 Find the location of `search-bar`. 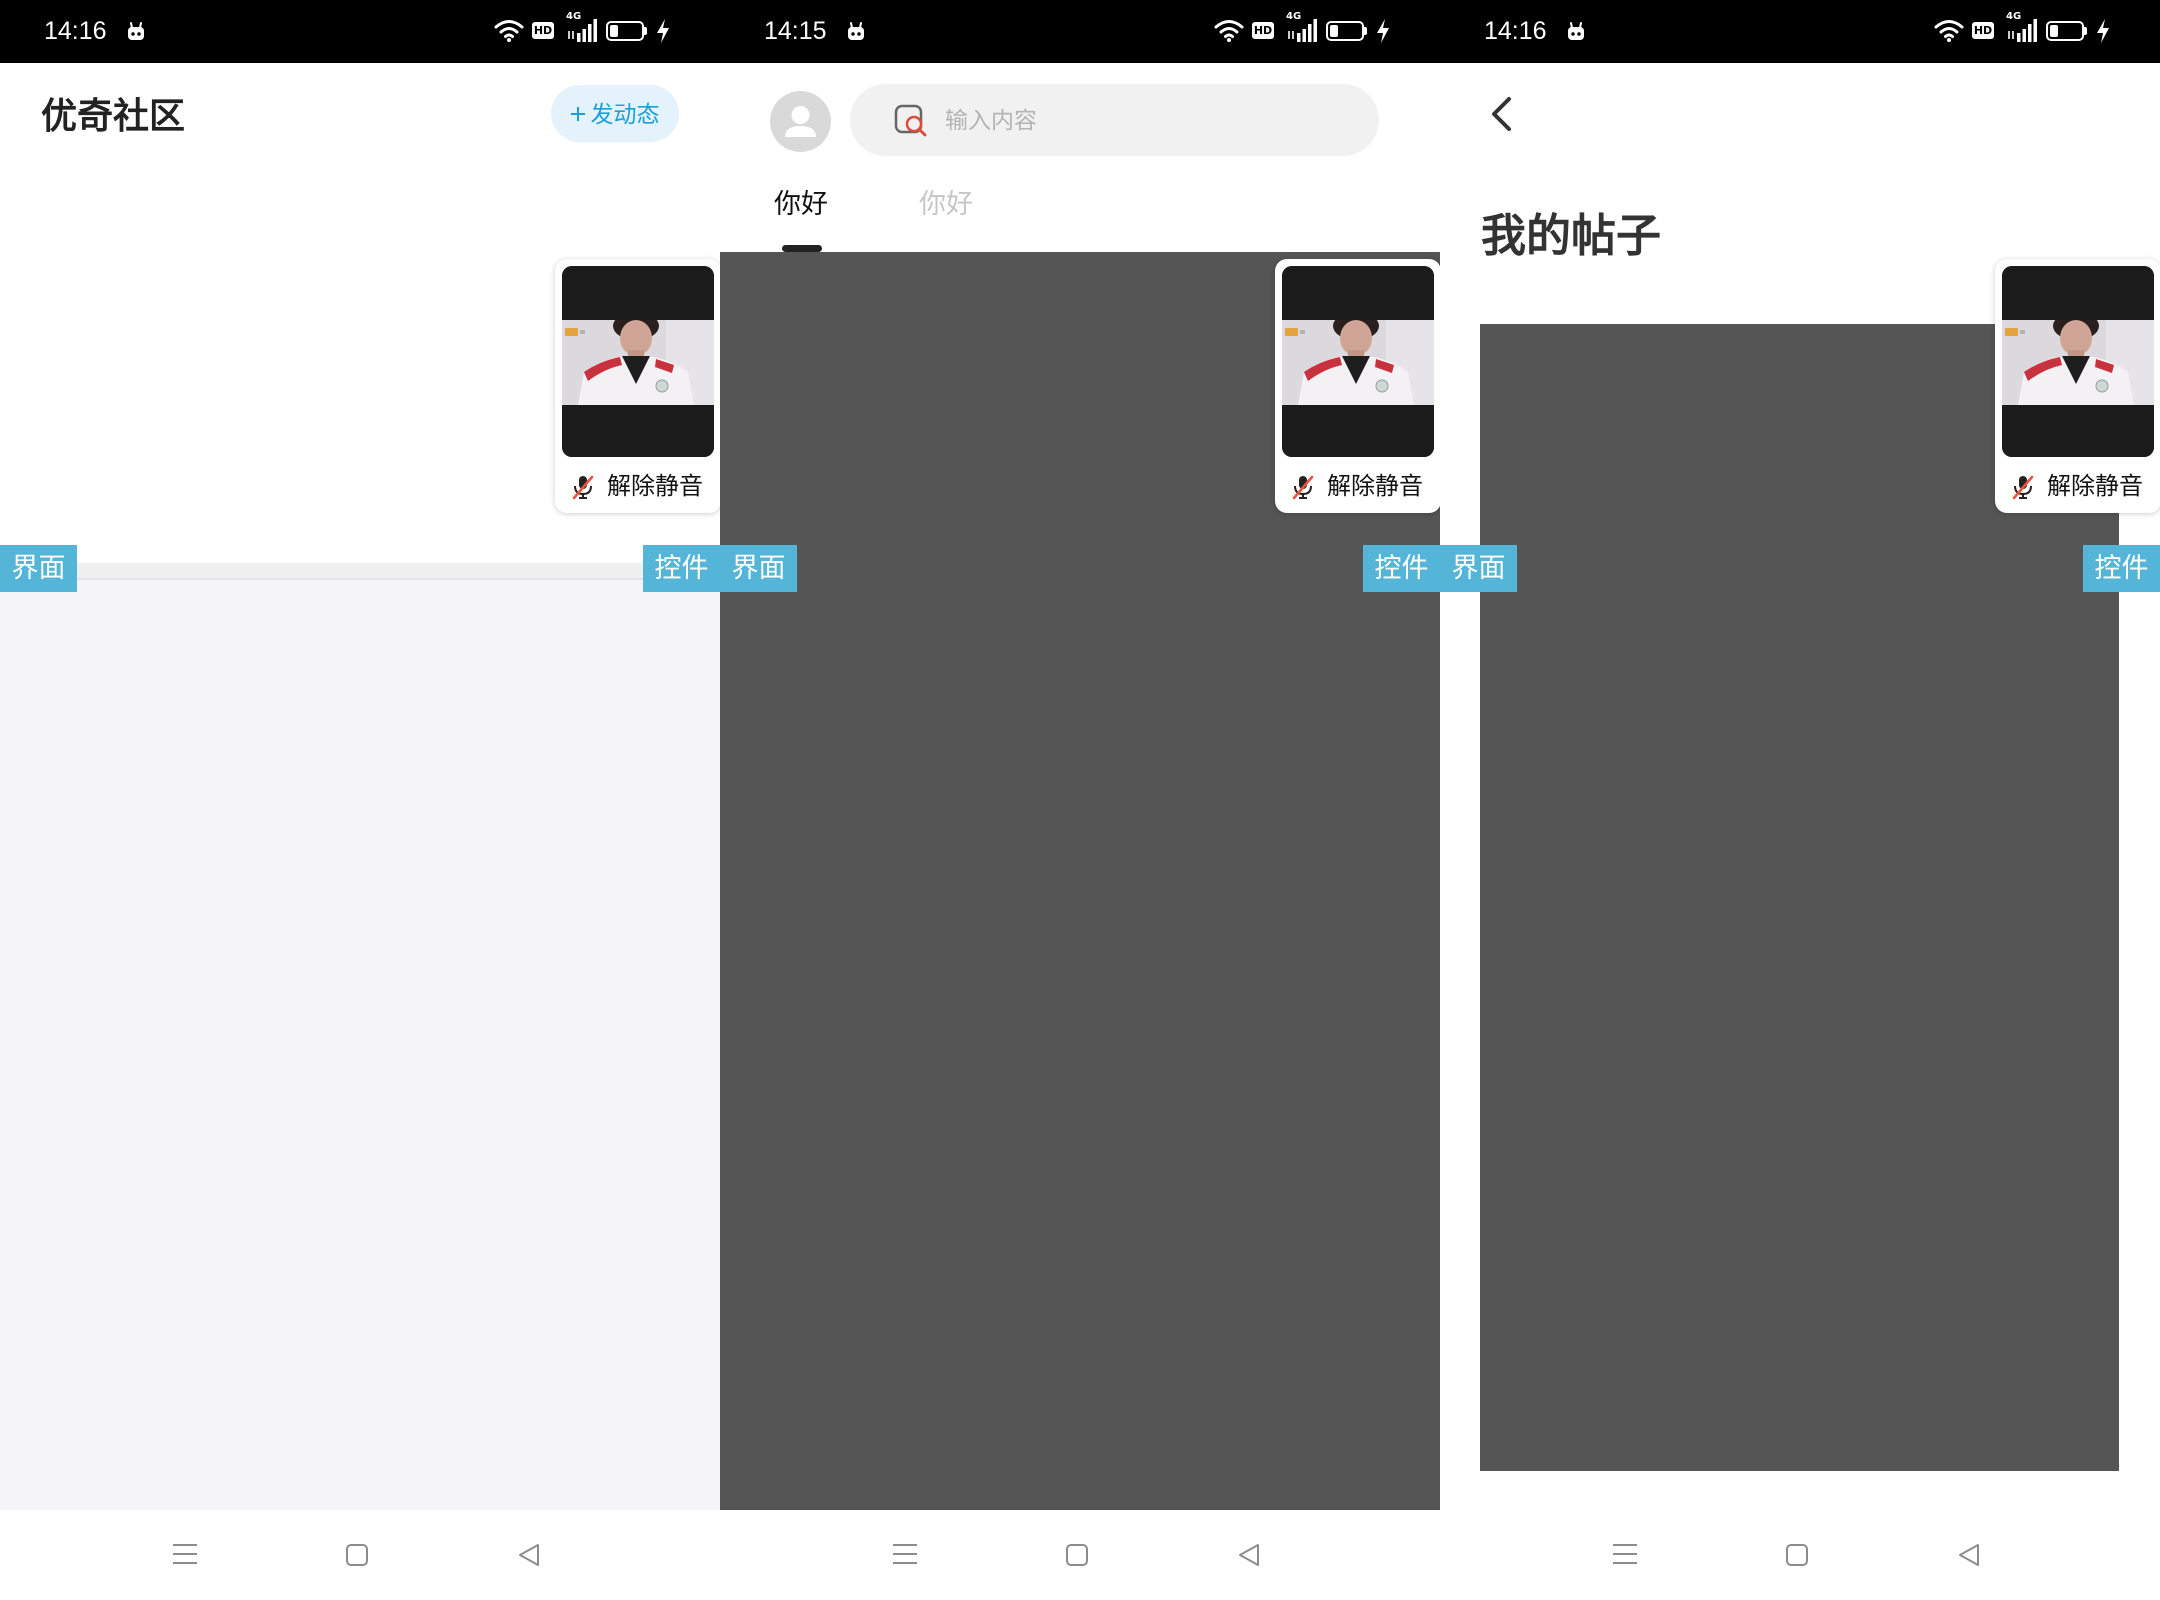

search-bar is located at coordinates (1114, 120).